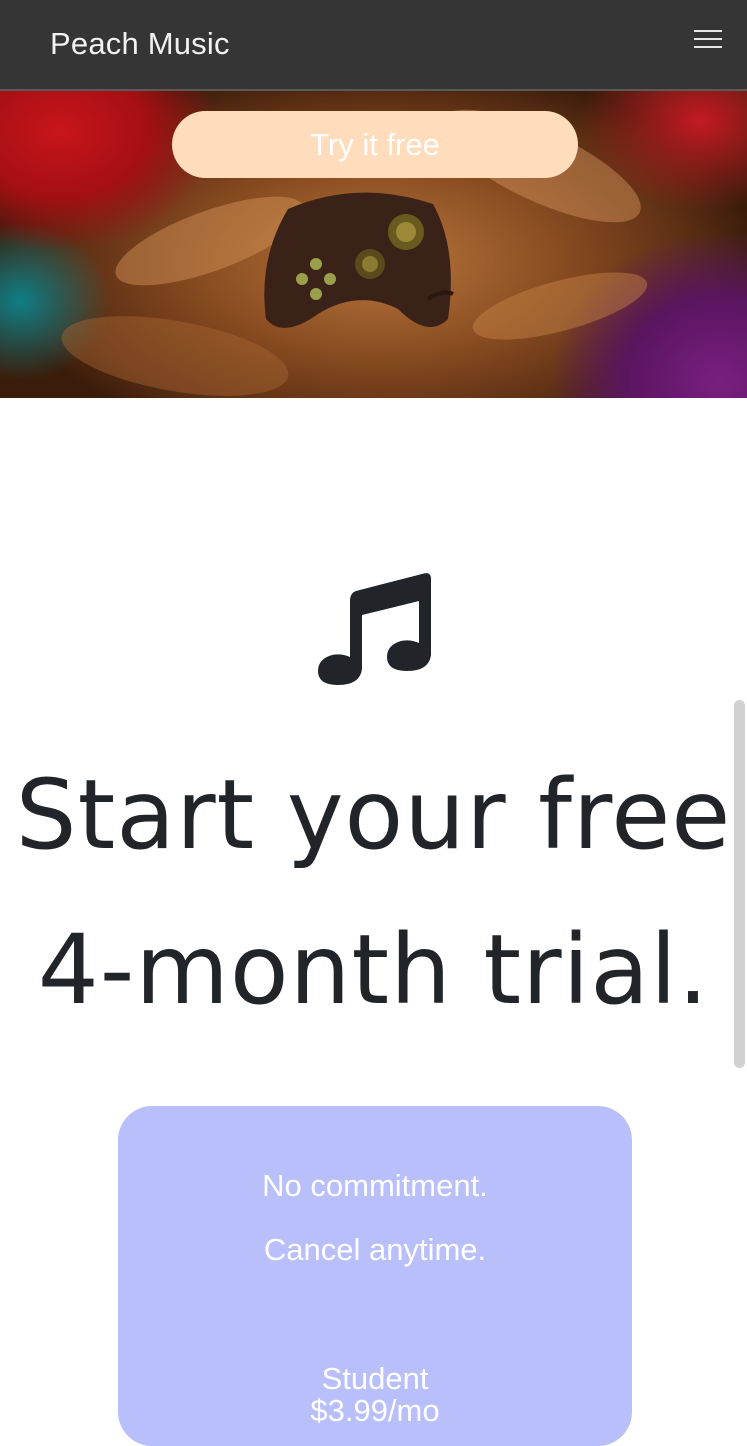 This screenshot has width=747, height=1446. What do you see at coordinates (373, 815) in the screenshot?
I see `headline-line-1: Start your free` at bounding box center [373, 815].